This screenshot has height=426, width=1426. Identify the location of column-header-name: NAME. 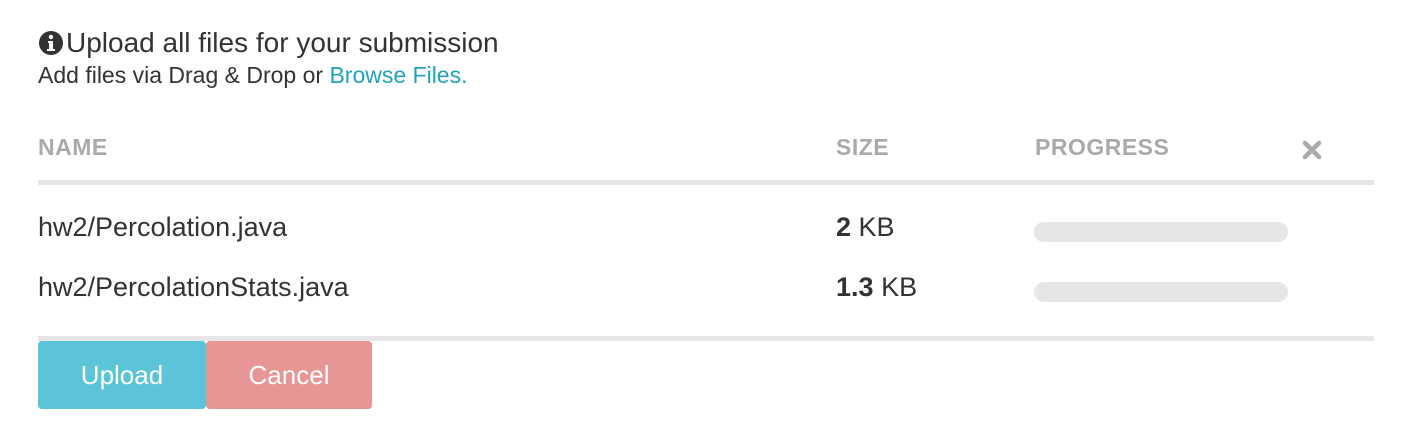
(73, 147).